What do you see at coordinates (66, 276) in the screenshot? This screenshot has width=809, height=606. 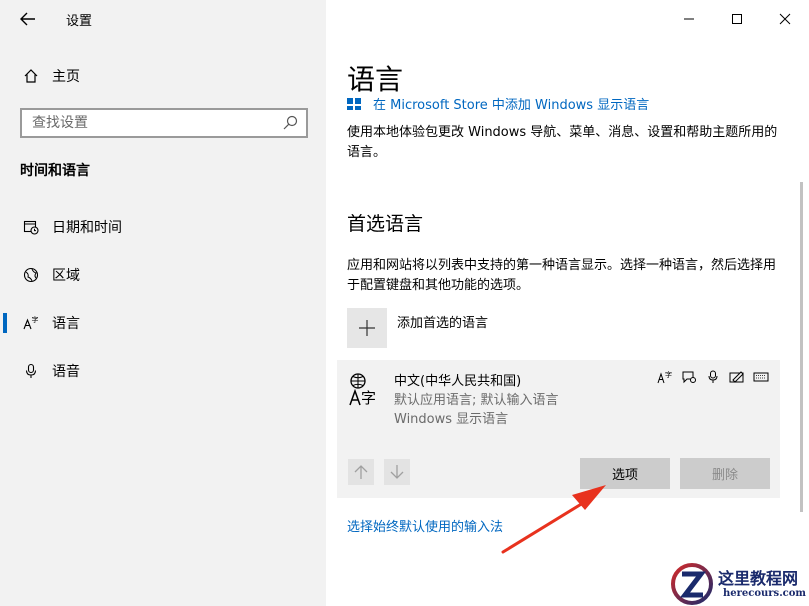 I see `sidebar-item-label: 区域` at bounding box center [66, 276].